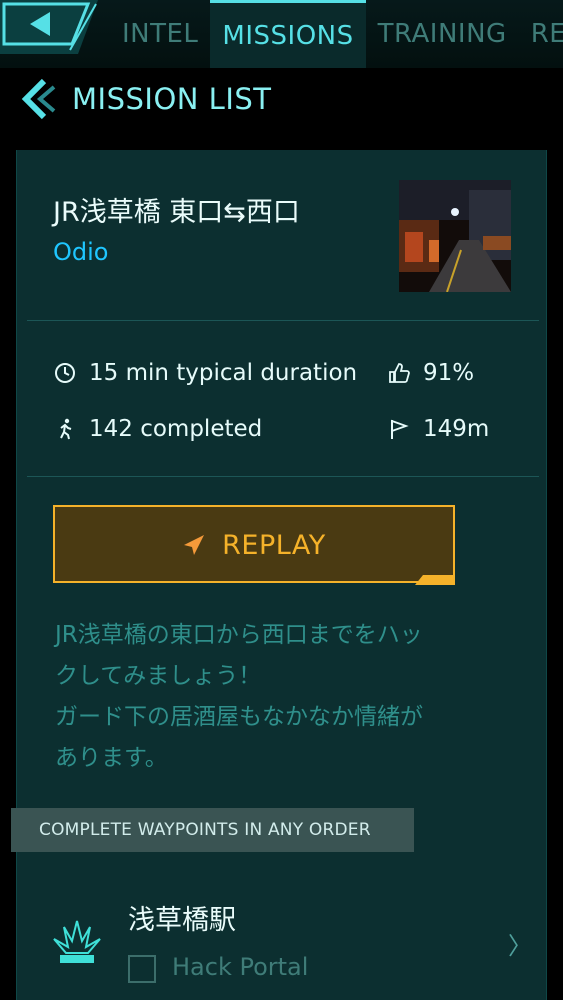 The width and height of the screenshot is (563, 1000). What do you see at coordinates (65, 373) in the screenshot?
I see `clock-icon` at bounding box center [65, 373].